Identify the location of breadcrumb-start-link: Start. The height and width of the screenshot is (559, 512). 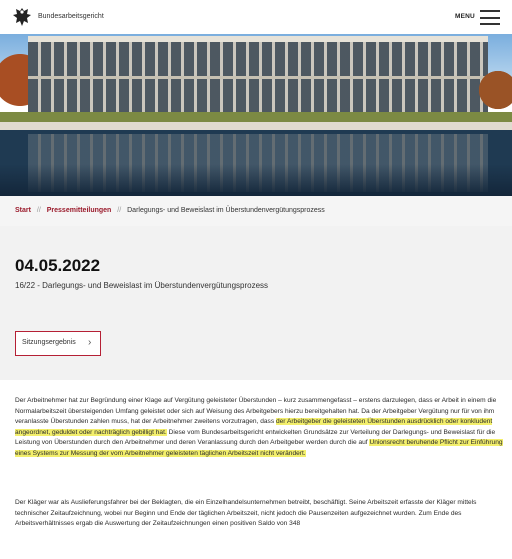
(23, 210).